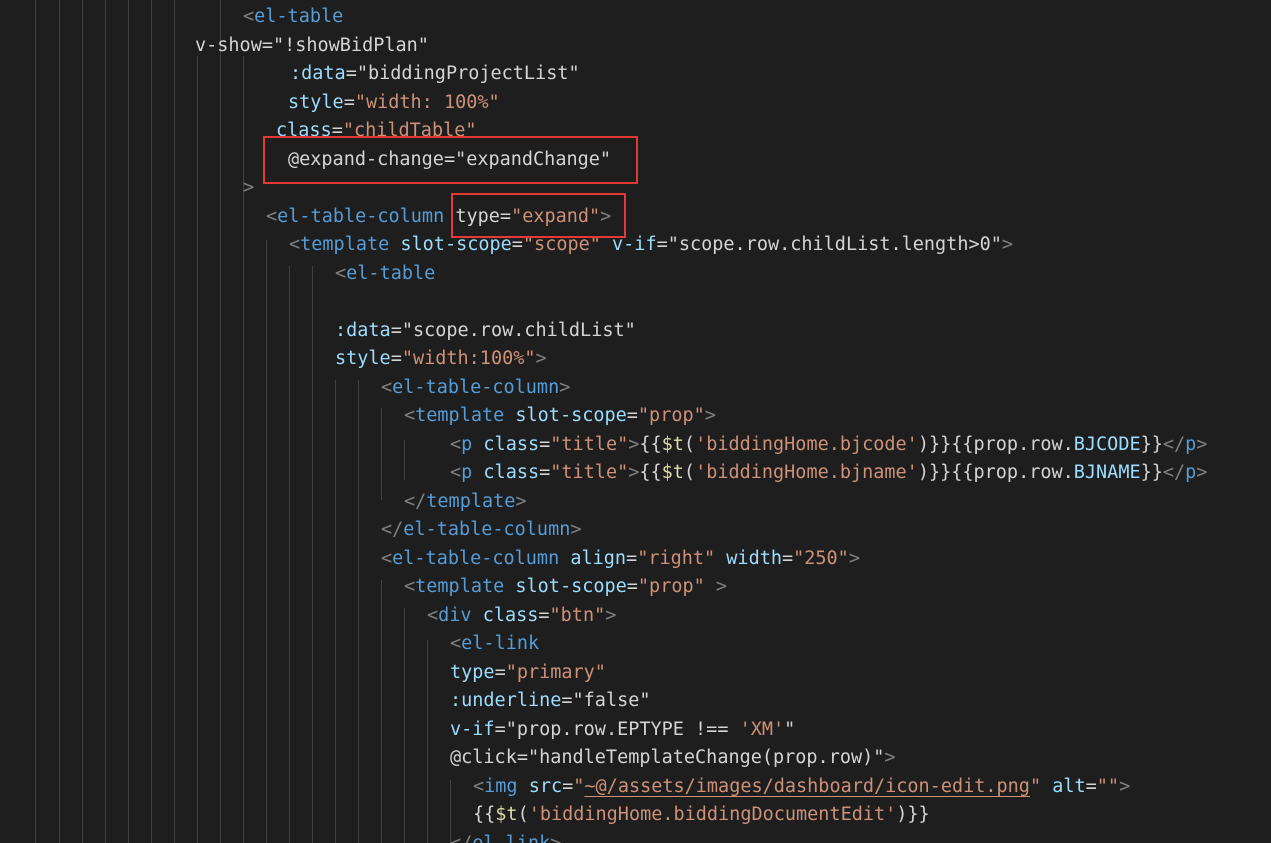 This screenshot has width=1271, height=843. I want to click on code-line: <template slot-scope="prop">, so click(560, 416).